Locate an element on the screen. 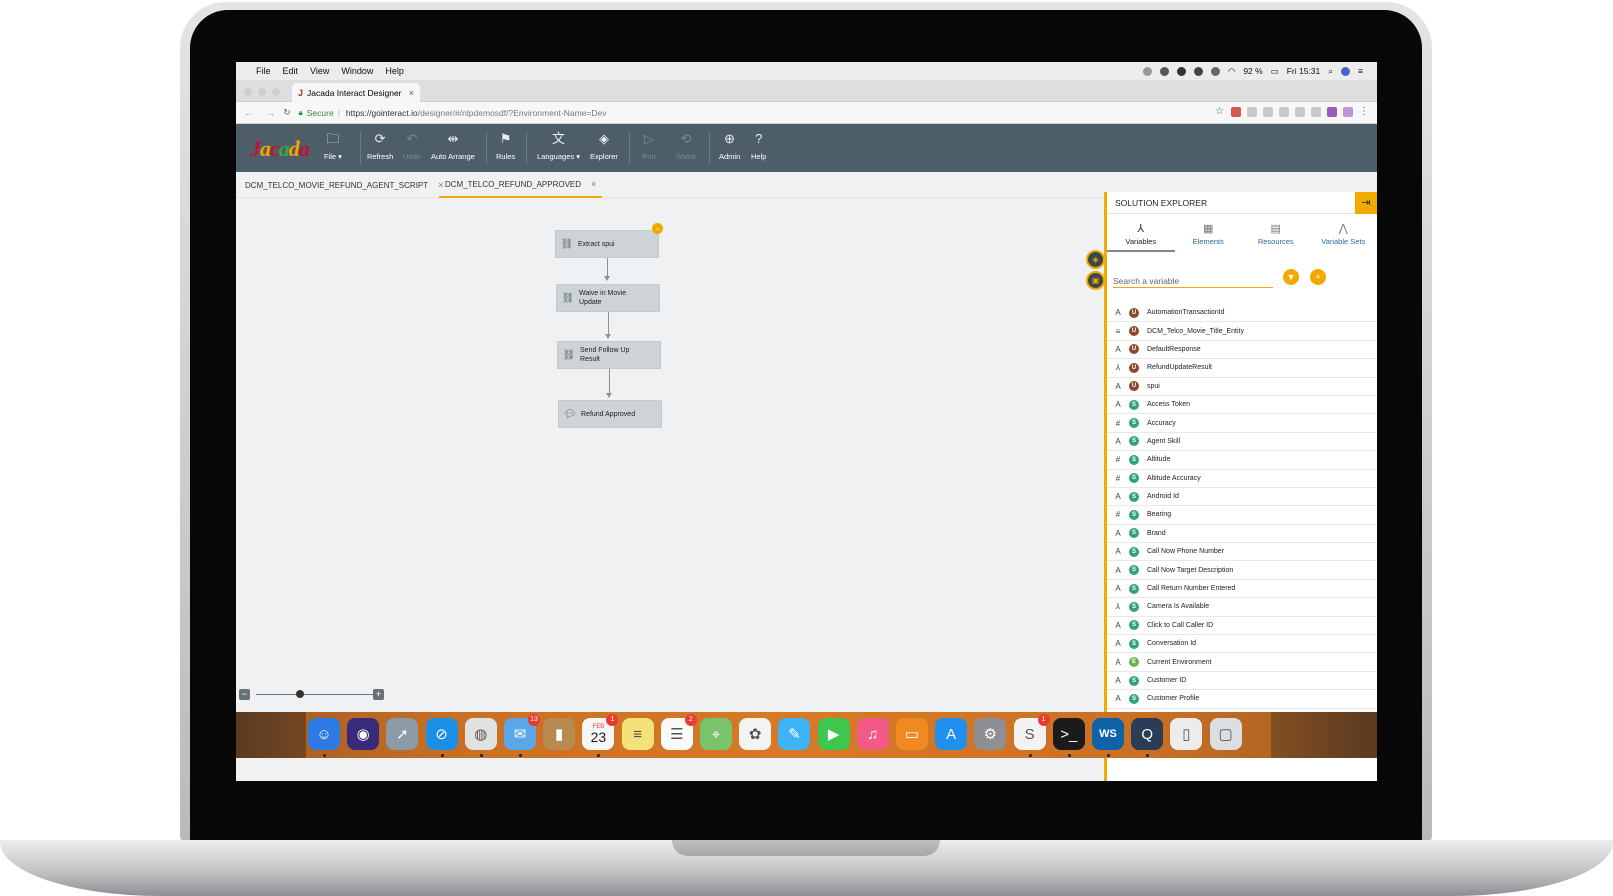 The image size is (1613, 896). record-icon is located at coordinates (1147, 71).